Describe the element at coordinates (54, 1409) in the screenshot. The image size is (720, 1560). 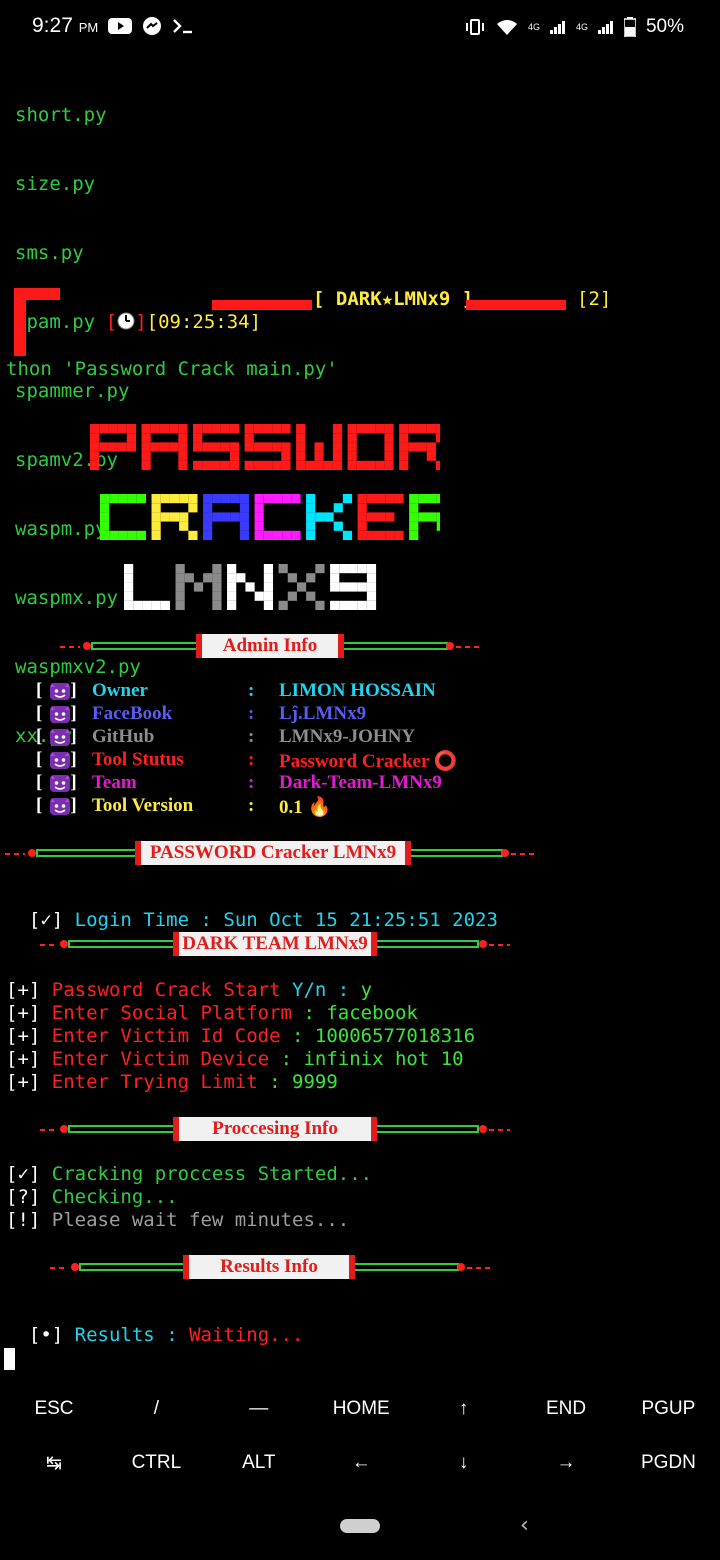
I see `extra-key: ESC` at that location.